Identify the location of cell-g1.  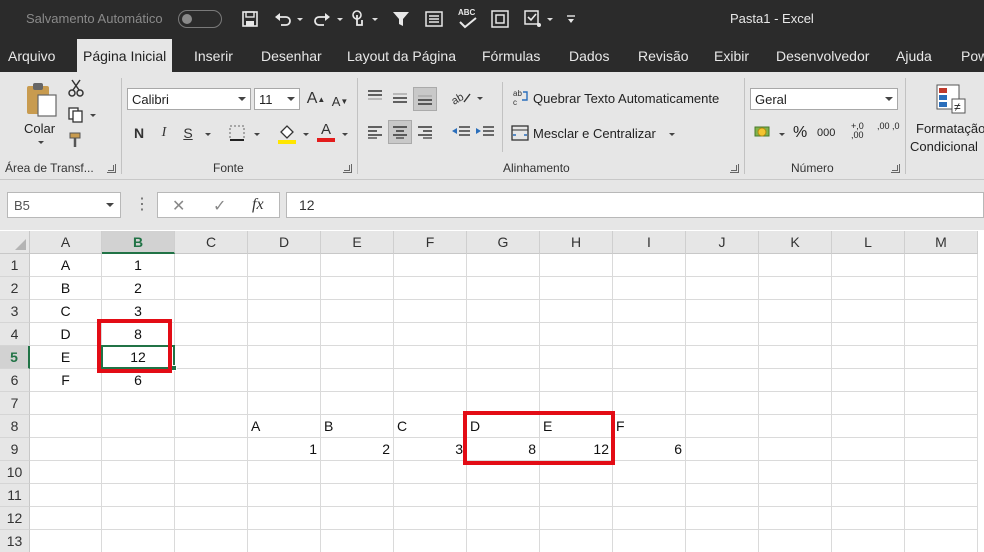
(503, 265).